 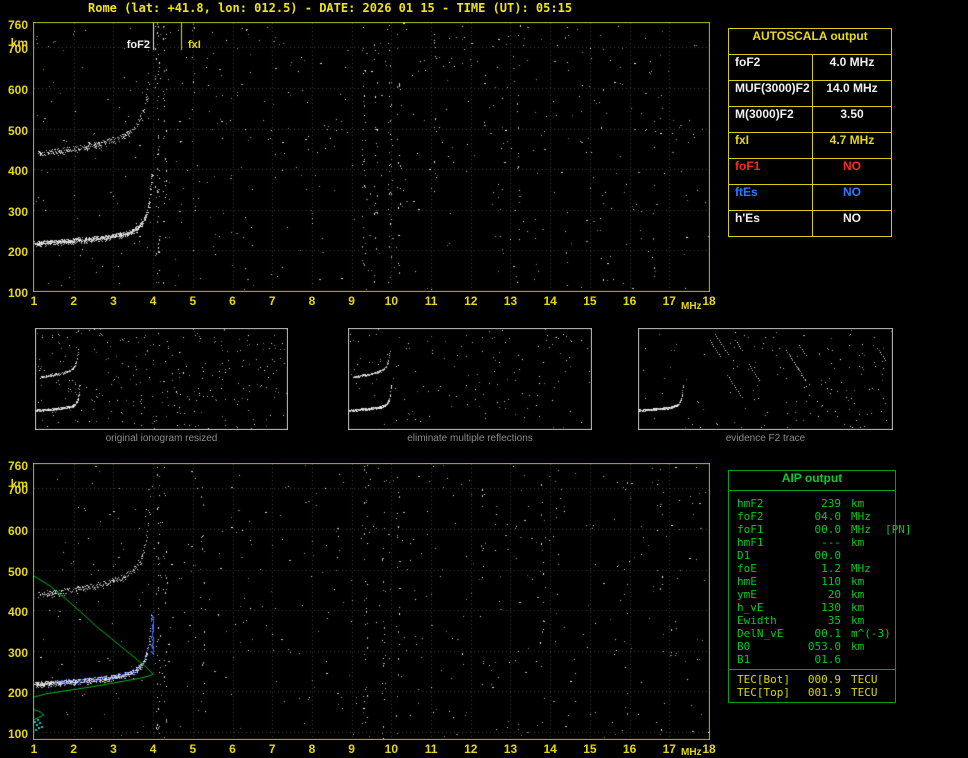 What do you see at coordinates (824, 646) in the screenshot?
I see `aip-row-val: 053.0` at bounding box center [824, 646].